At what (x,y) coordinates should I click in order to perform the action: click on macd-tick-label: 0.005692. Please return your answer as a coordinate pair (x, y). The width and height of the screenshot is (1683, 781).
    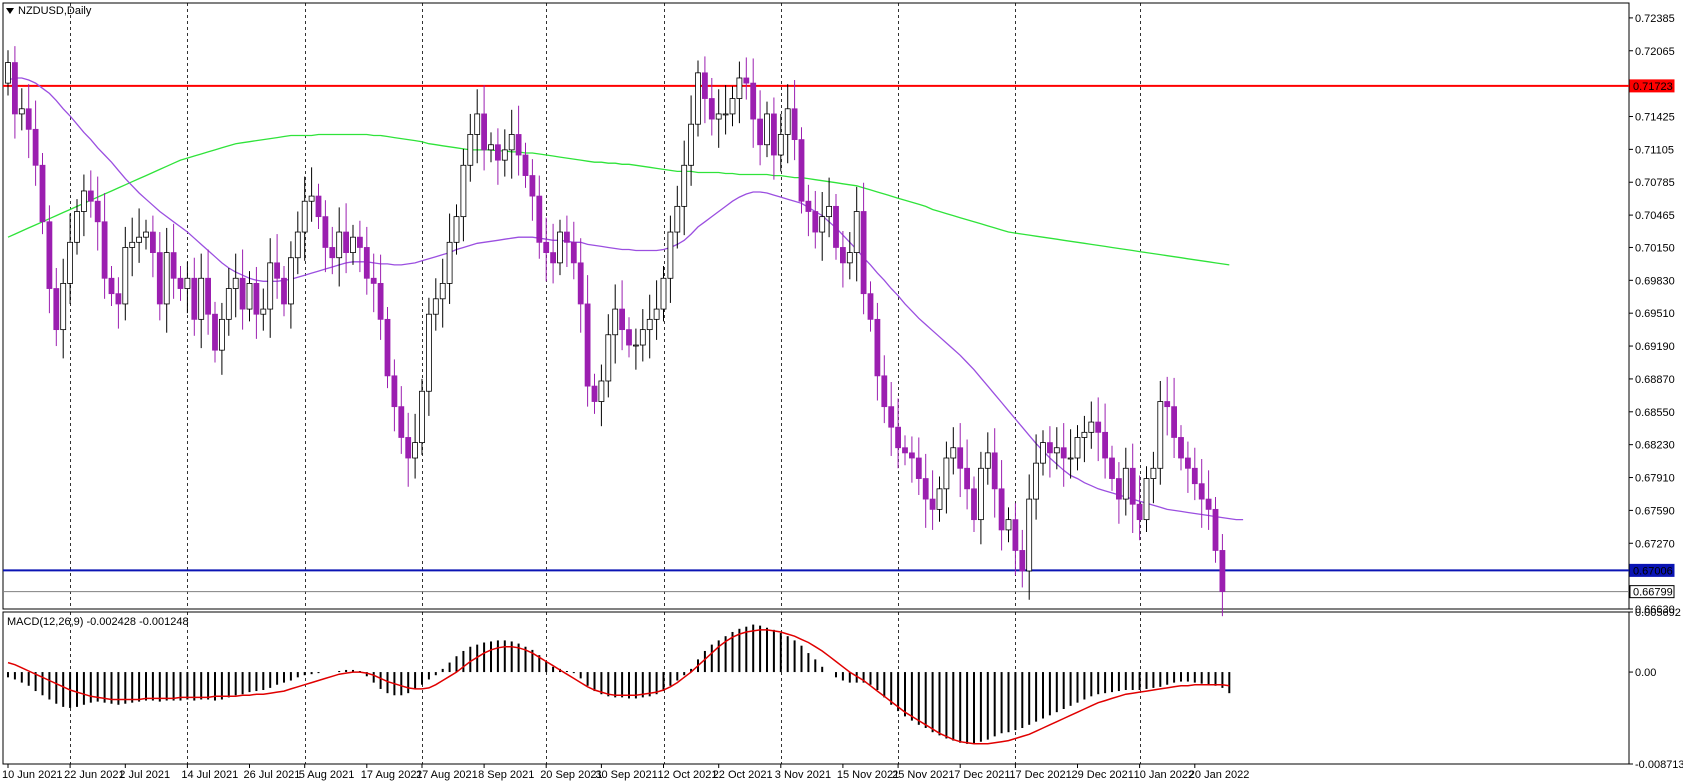
    Looking at the image, I should click on (1658, 613).